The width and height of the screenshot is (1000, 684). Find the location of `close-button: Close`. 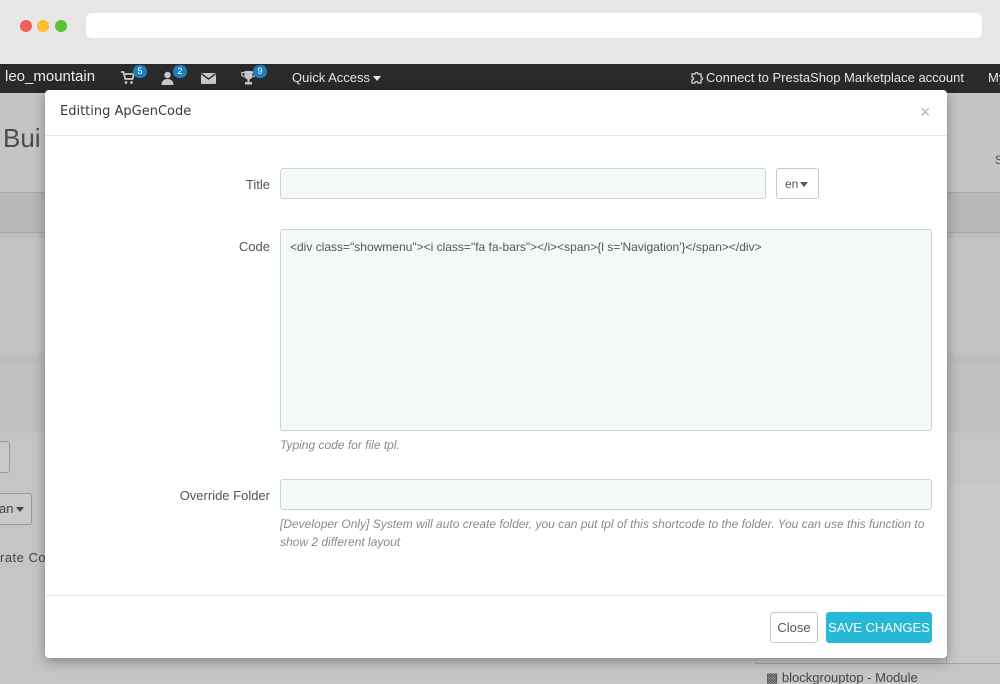

close-button: Close is located at coordinates (794, 627).